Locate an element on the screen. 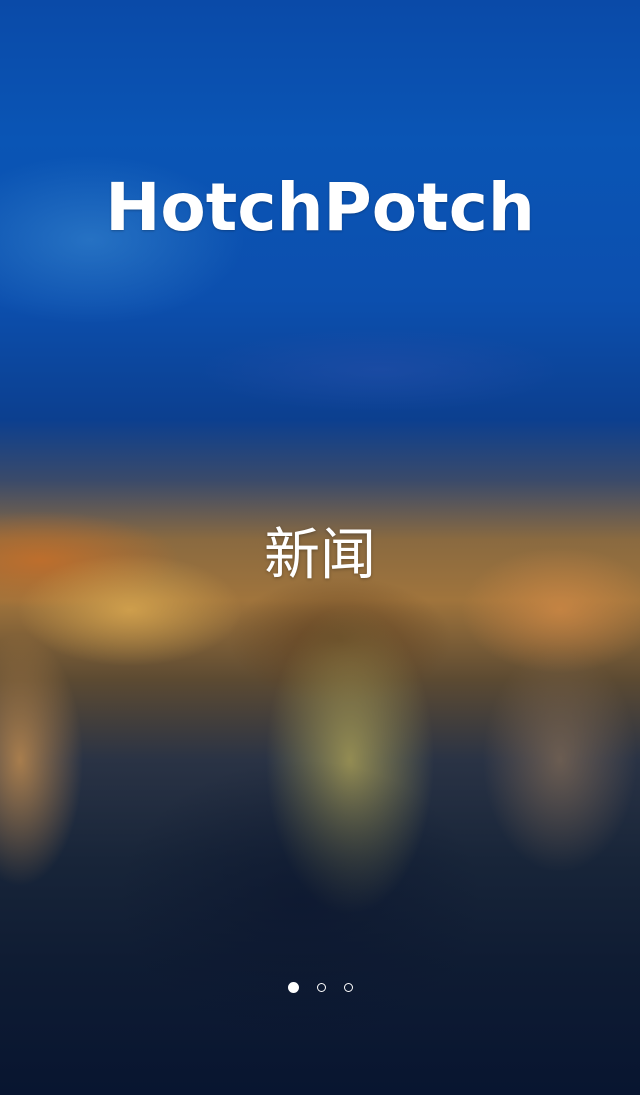  page-indicator is located at coordinates (320, 987).